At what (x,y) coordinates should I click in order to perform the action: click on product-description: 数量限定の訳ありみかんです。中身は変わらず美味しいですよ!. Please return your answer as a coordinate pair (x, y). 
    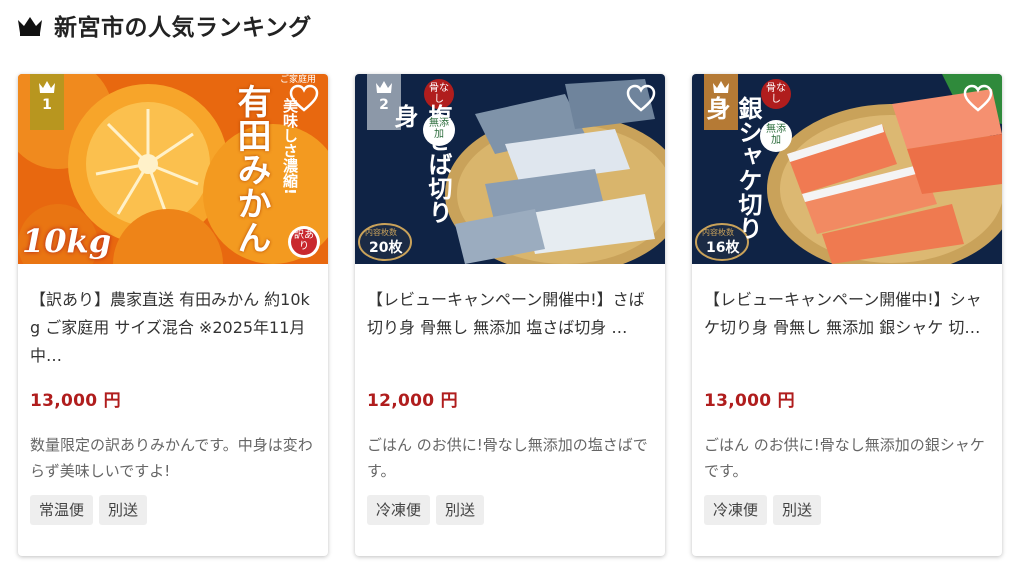
    Looking at the image, I should click on (171, 458).